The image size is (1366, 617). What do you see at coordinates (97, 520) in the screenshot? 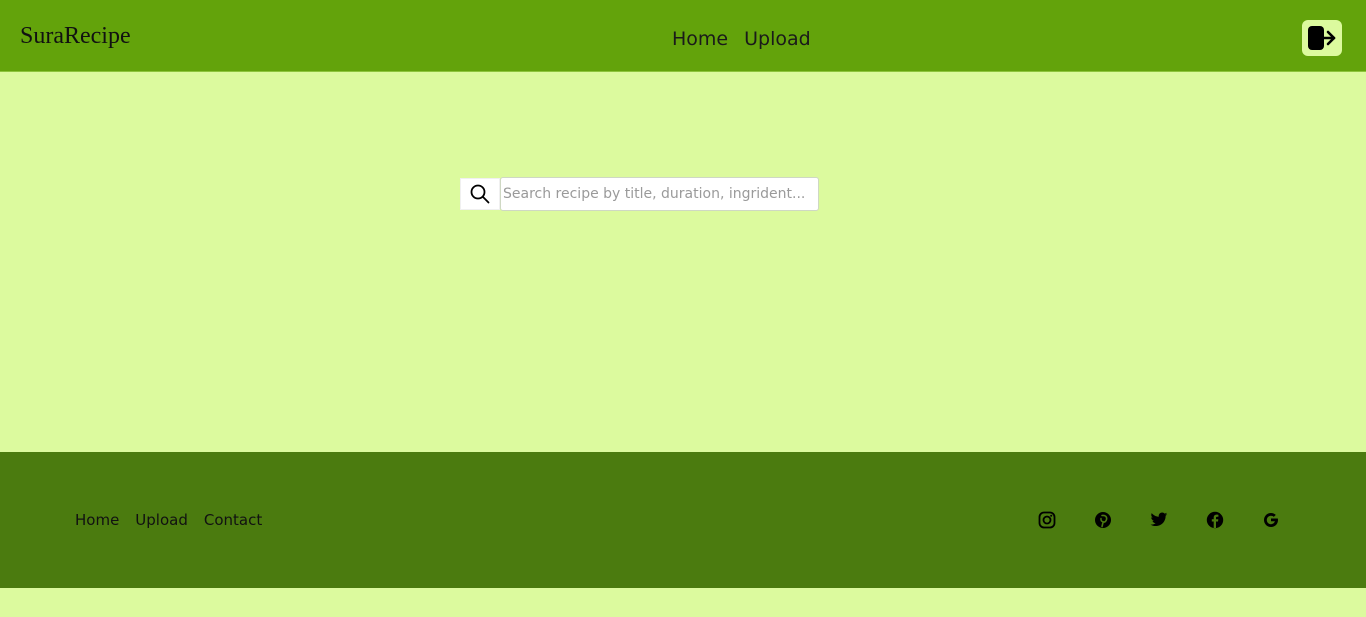
I see `footer-home-link: Home` at bounding box center [97, 520].